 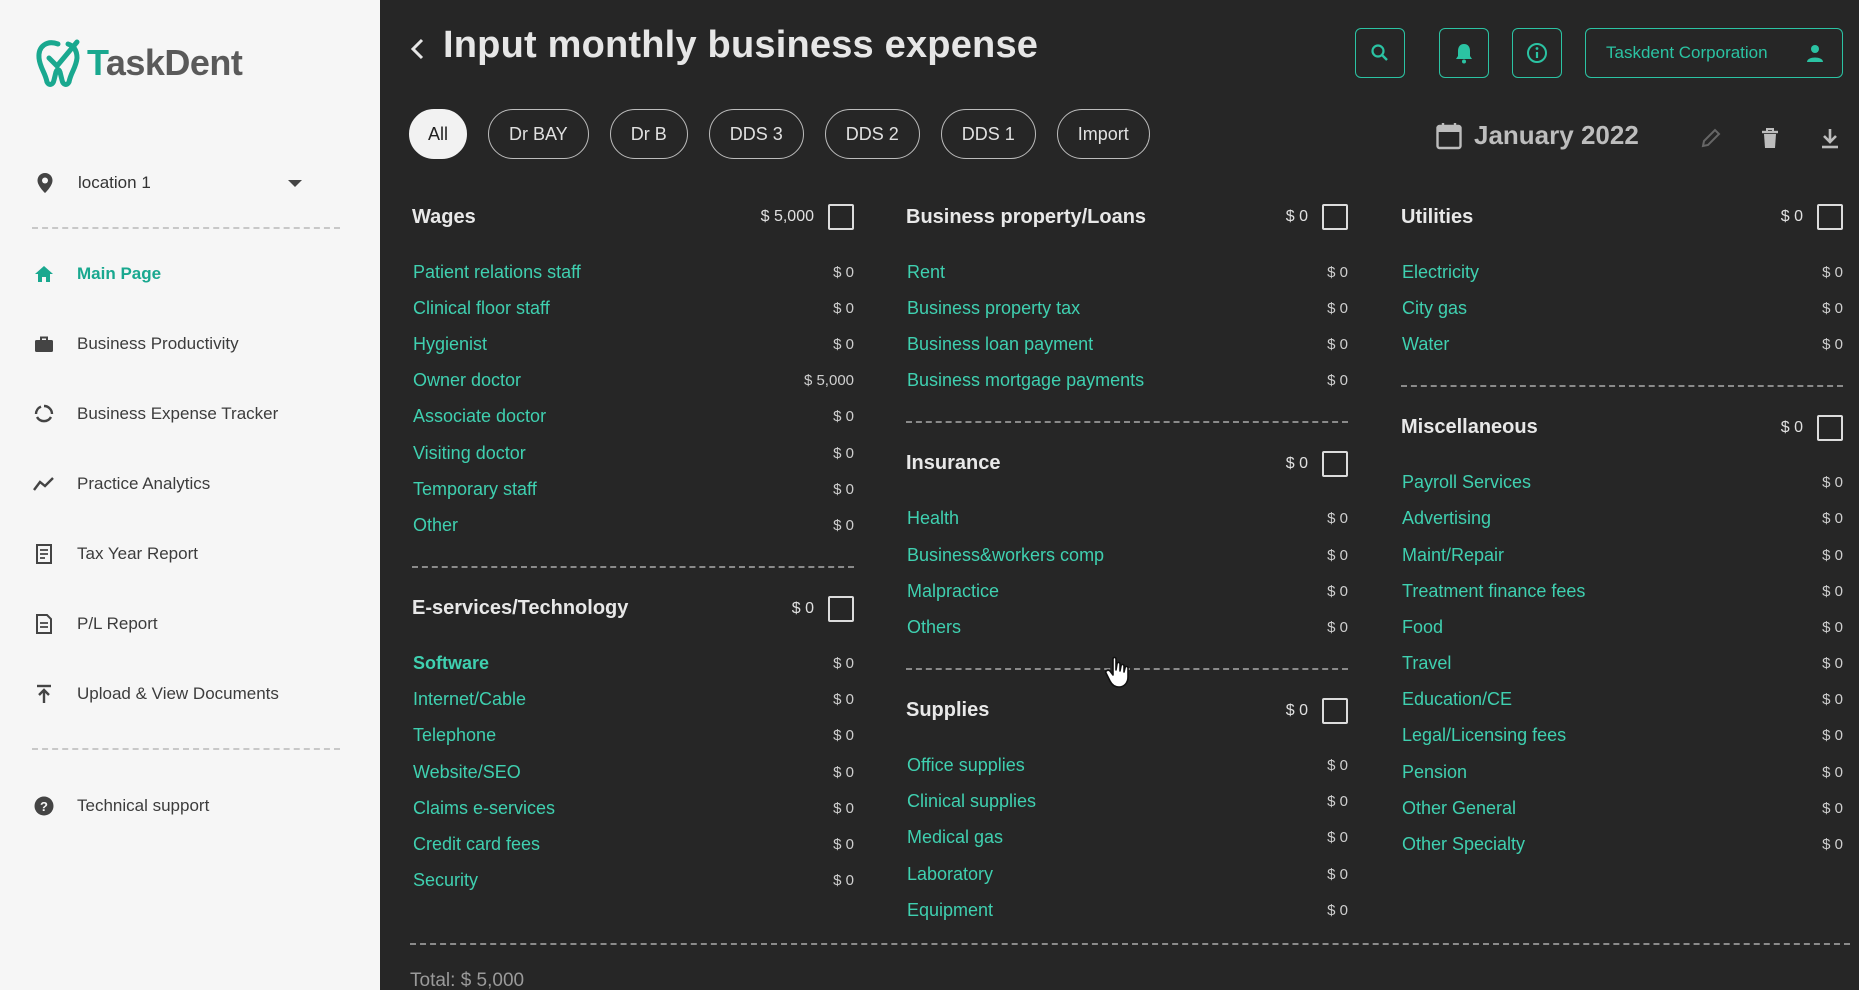 I want to click on doctor-filter-tabs: All Dr BAY Dr B DDS 3 DDS 2 DDS 1 Import, so click(x=790, y=134).